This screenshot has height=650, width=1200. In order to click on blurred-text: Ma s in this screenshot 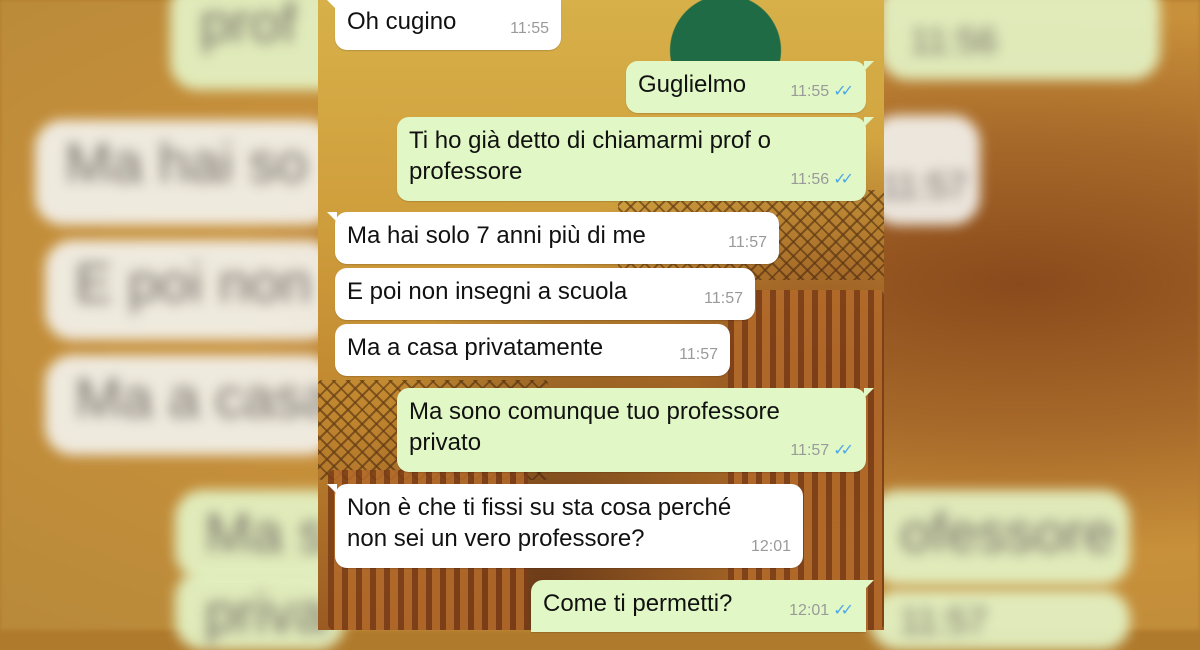, I will do `click(266, 532)`.